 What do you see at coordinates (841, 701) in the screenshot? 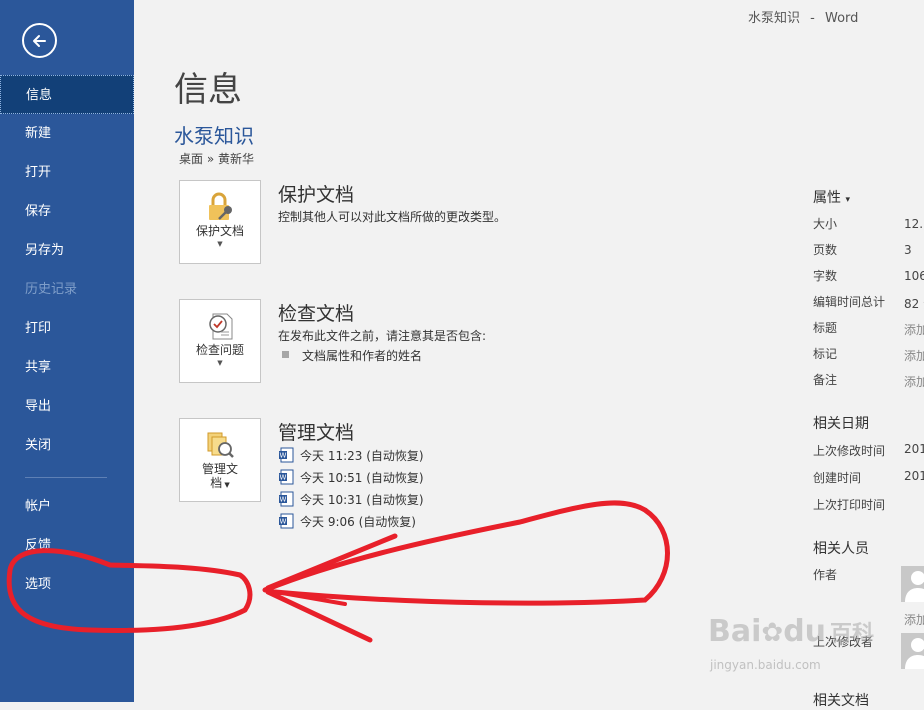
I see `related-documents-header: 相关文档` at bounding box center [841, 701].